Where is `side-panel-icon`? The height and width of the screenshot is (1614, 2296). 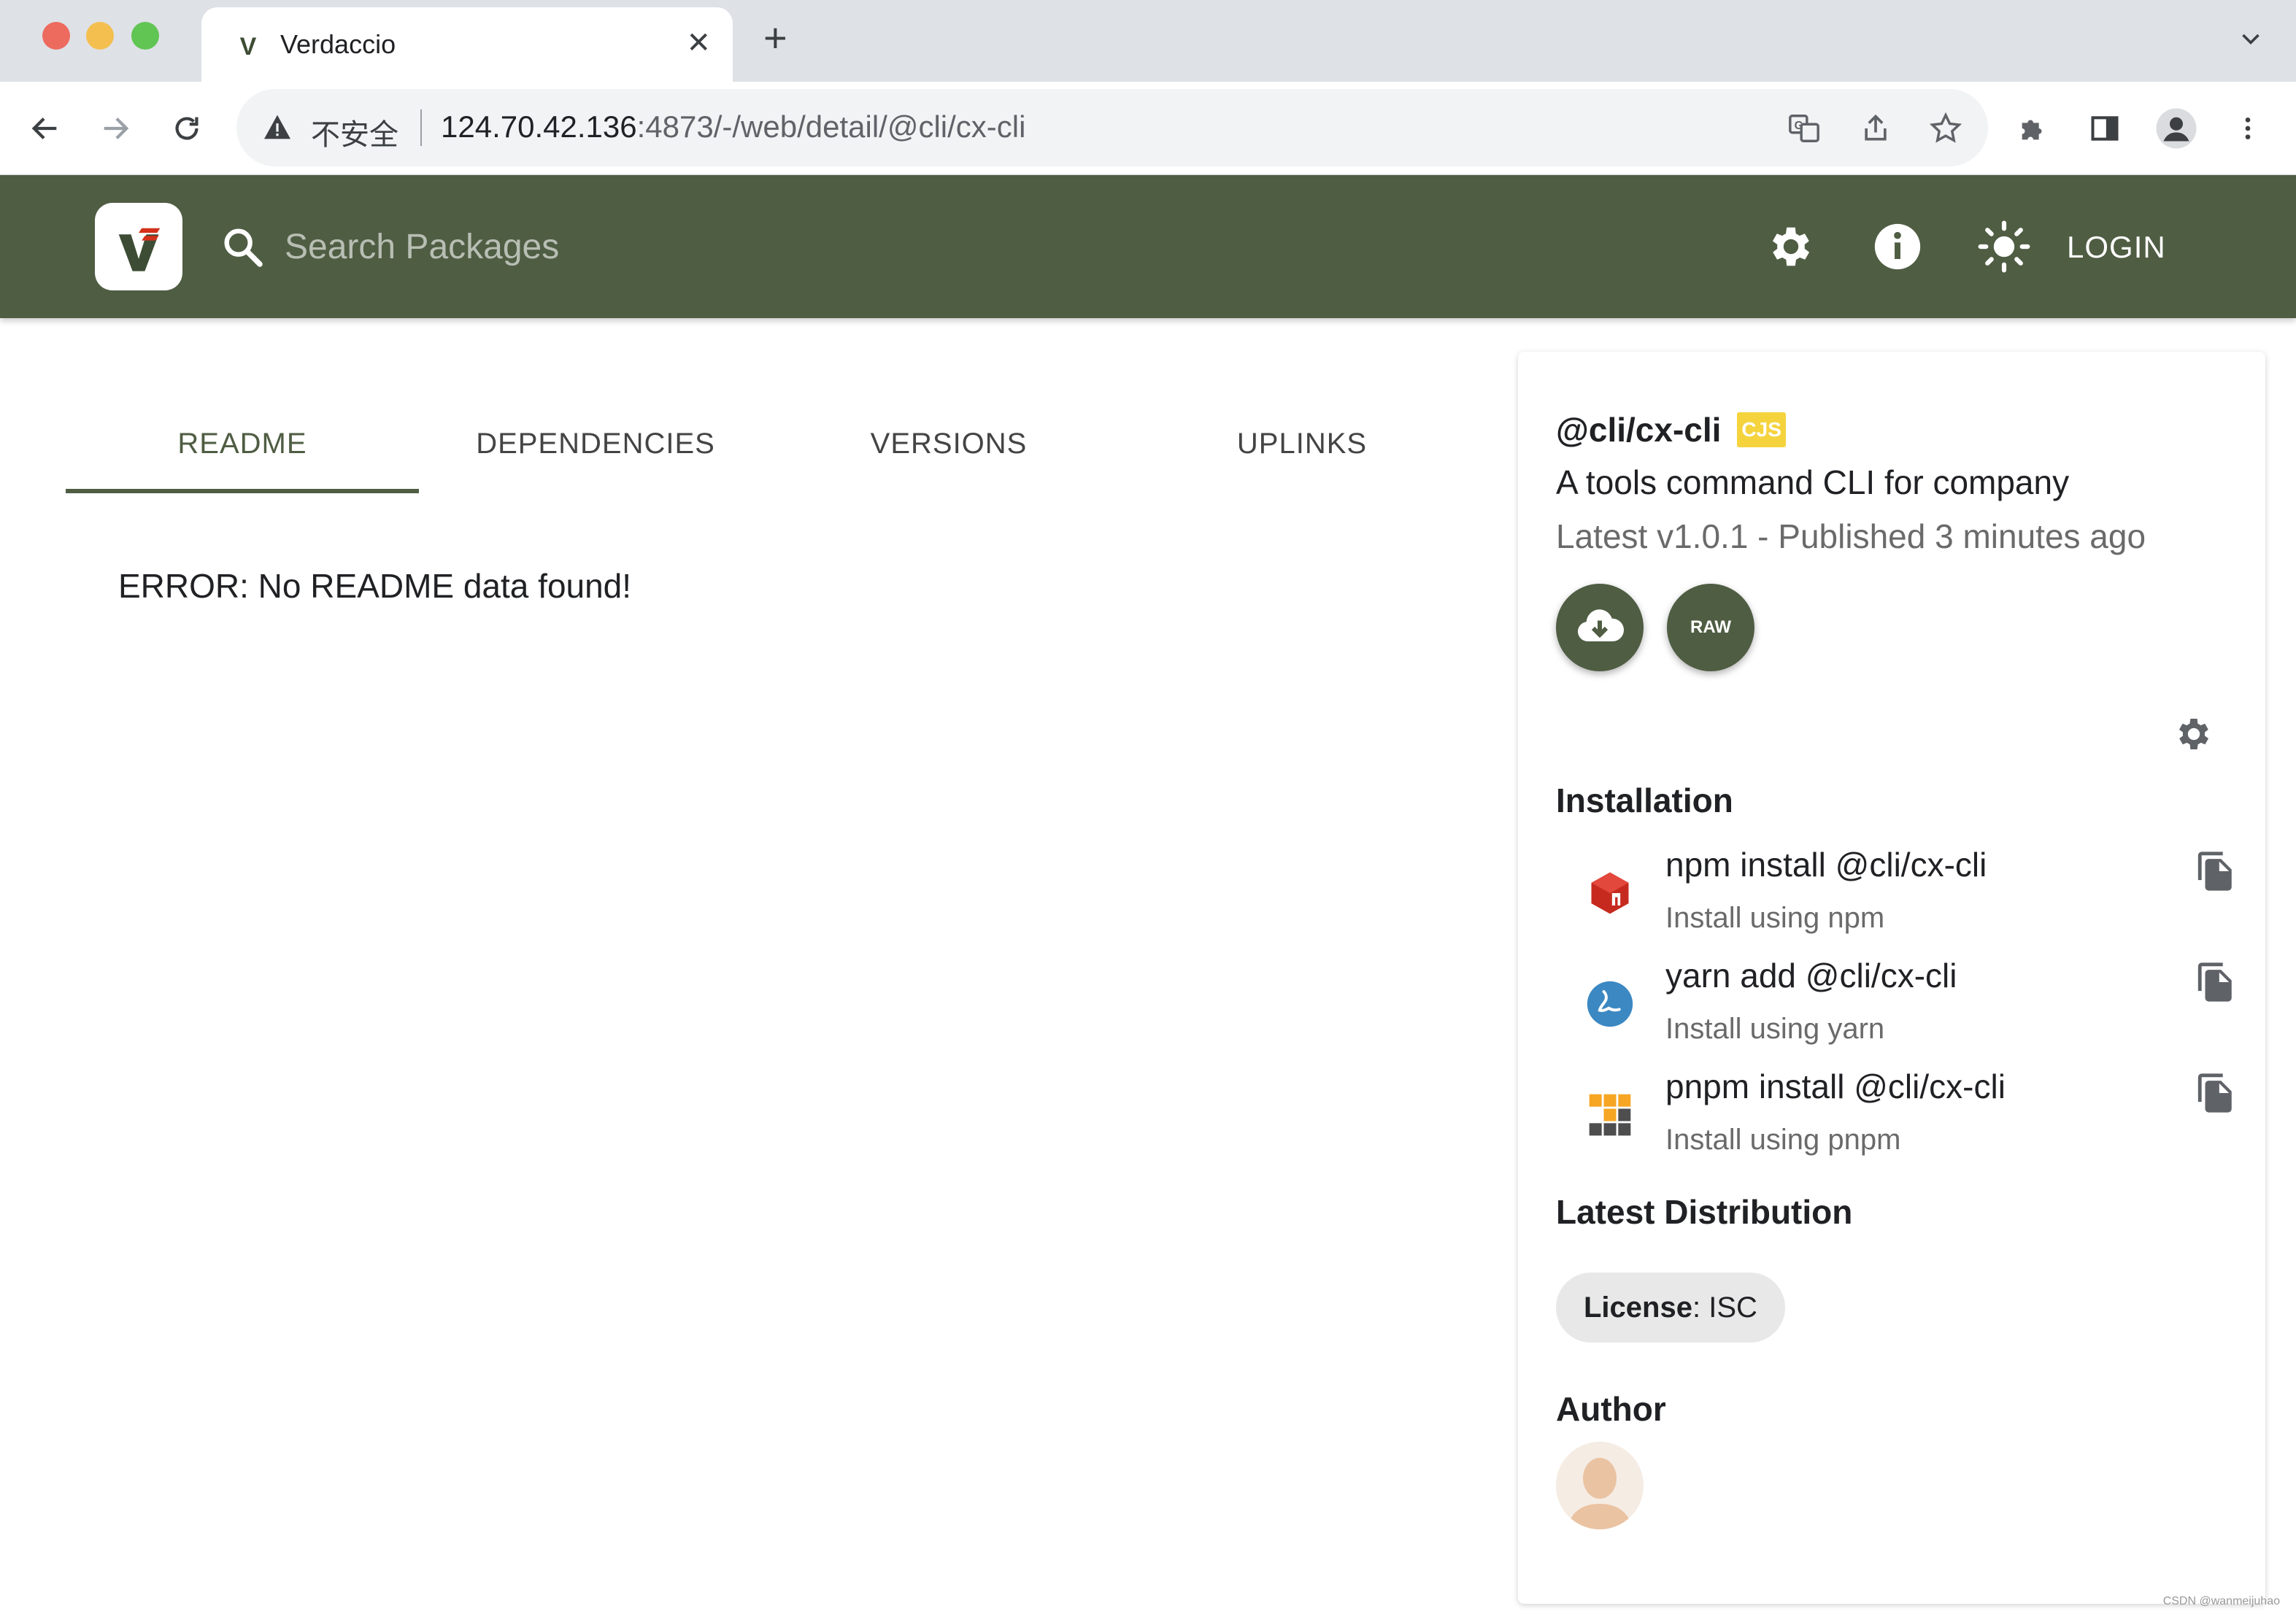
side-panel-icon is located at coordinates (2105, 128).